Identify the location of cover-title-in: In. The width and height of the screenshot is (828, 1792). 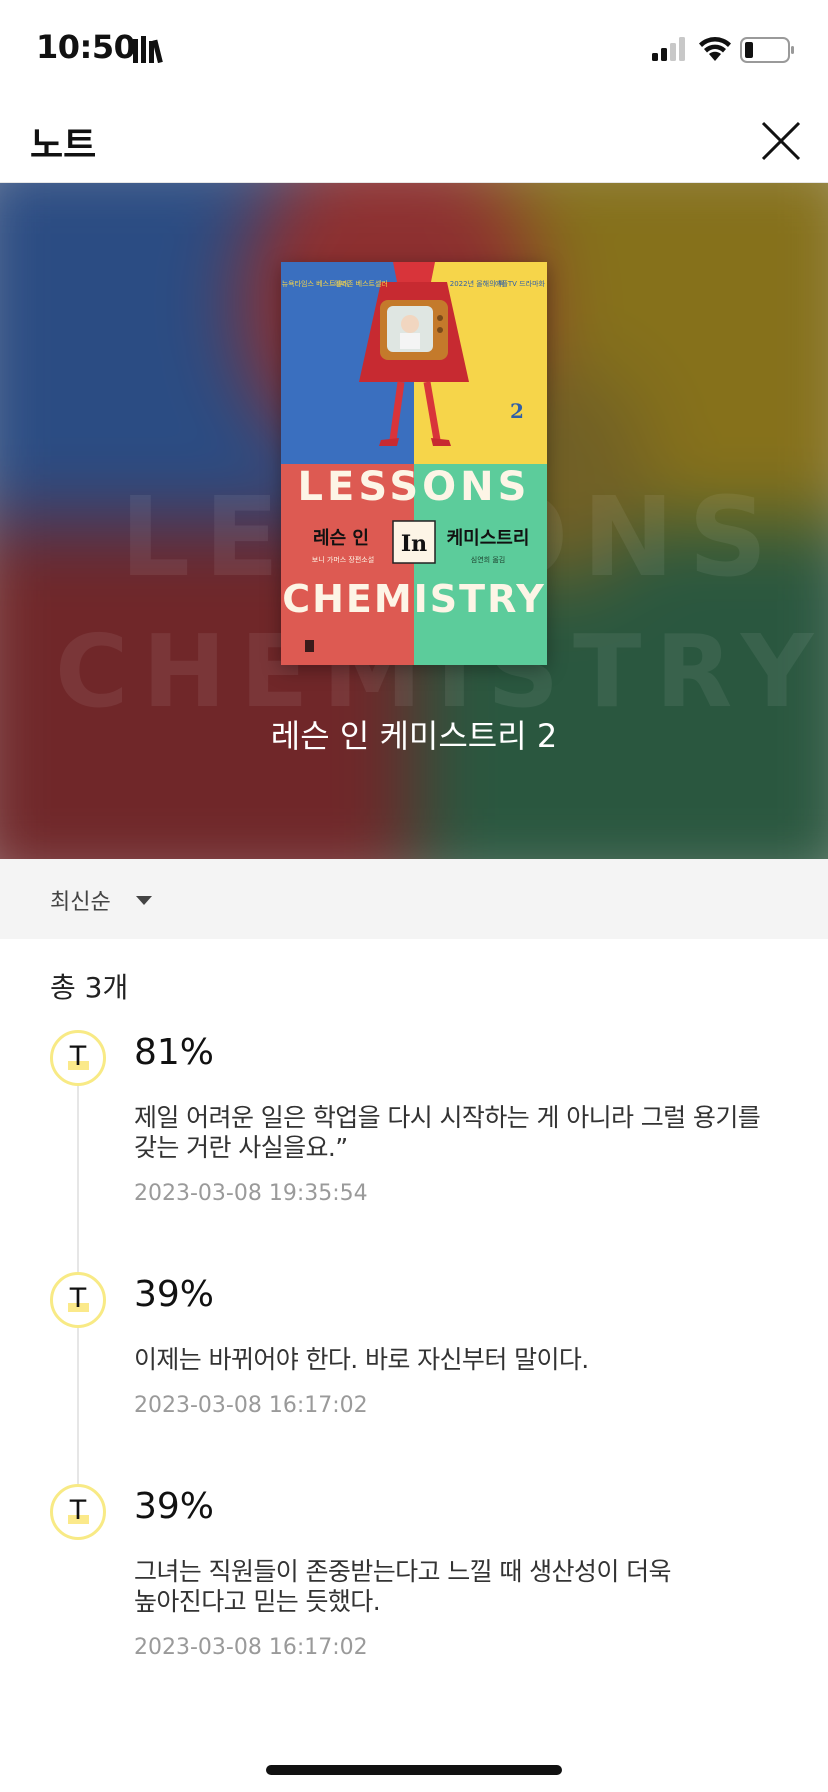
(414, 544).